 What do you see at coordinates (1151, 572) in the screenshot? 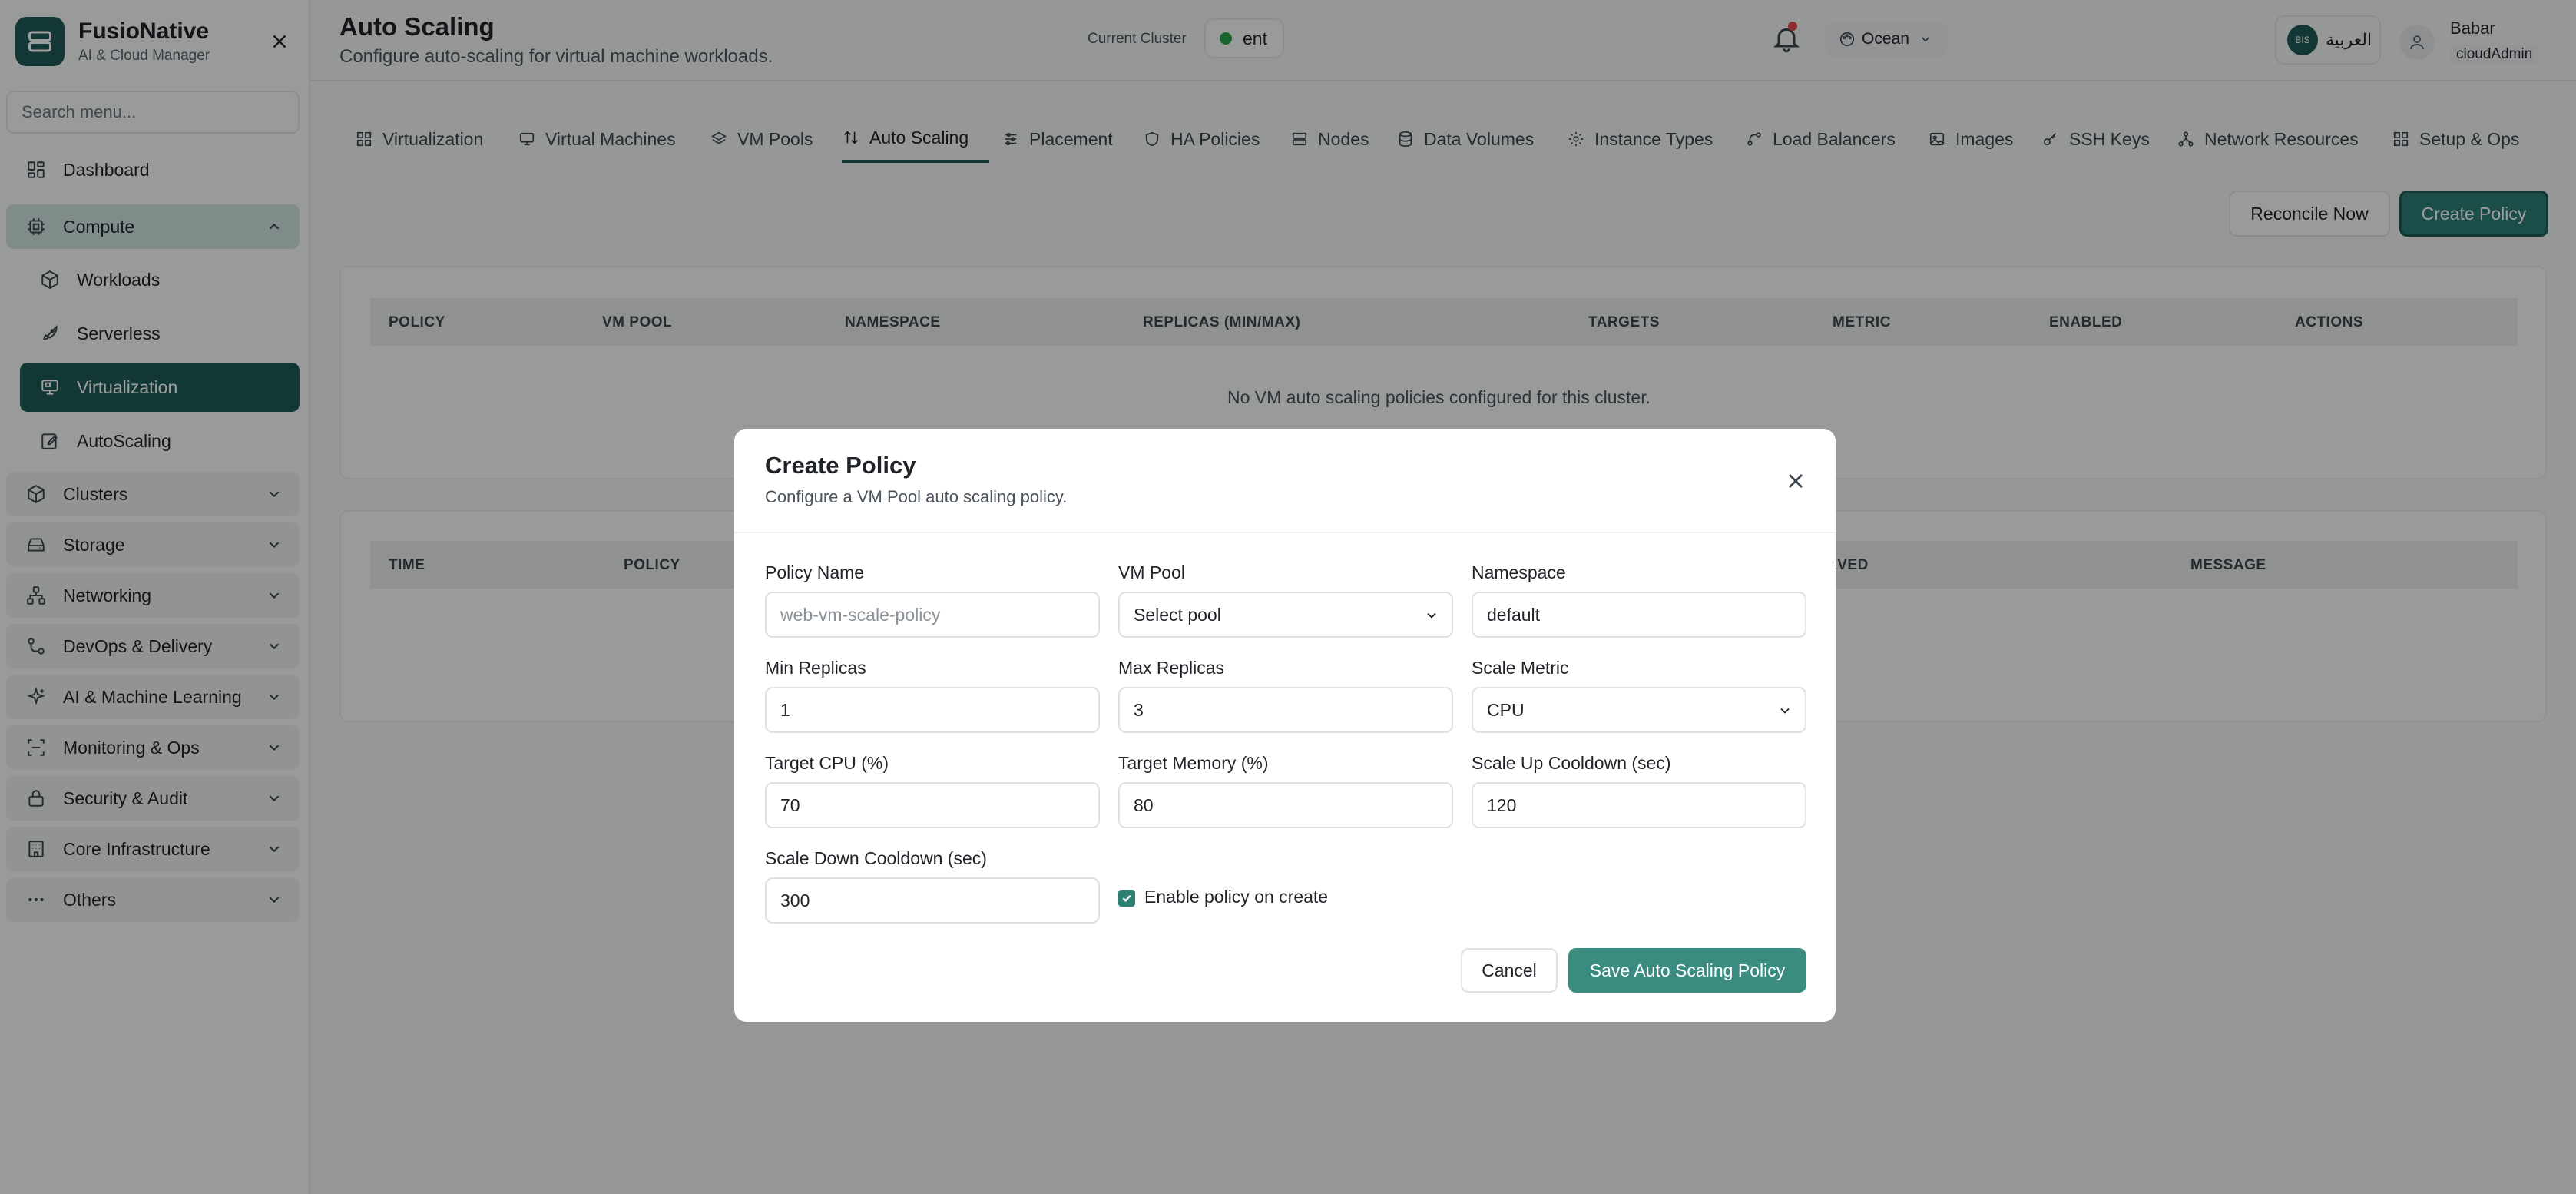
I see `vm-pool-label: VM Pool` at bounding box center [1151, 572].